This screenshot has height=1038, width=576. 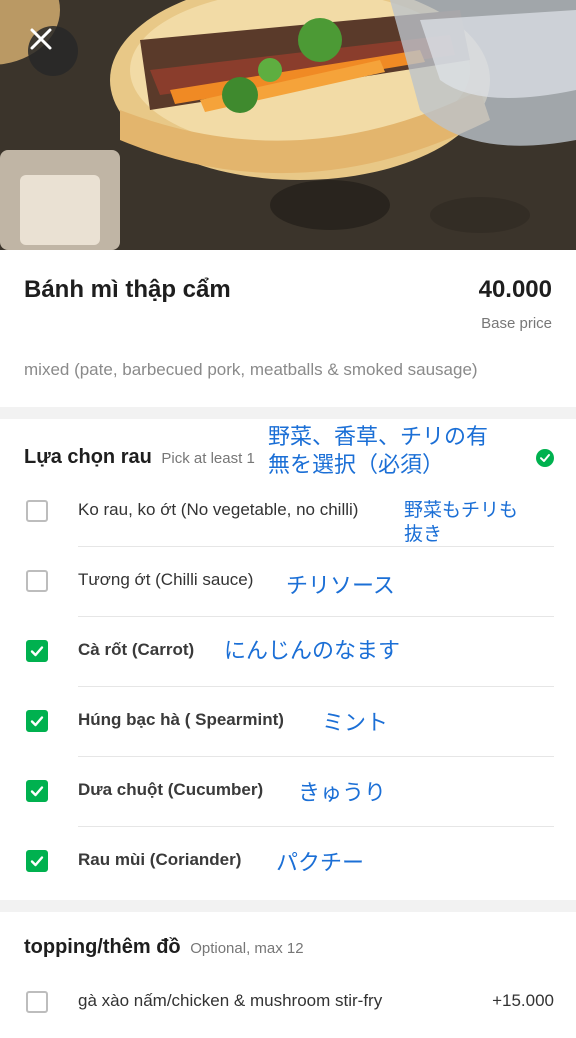 I want to click on option-row: Húng bạc hà ( Spearmint), so click(x=289, y=722).